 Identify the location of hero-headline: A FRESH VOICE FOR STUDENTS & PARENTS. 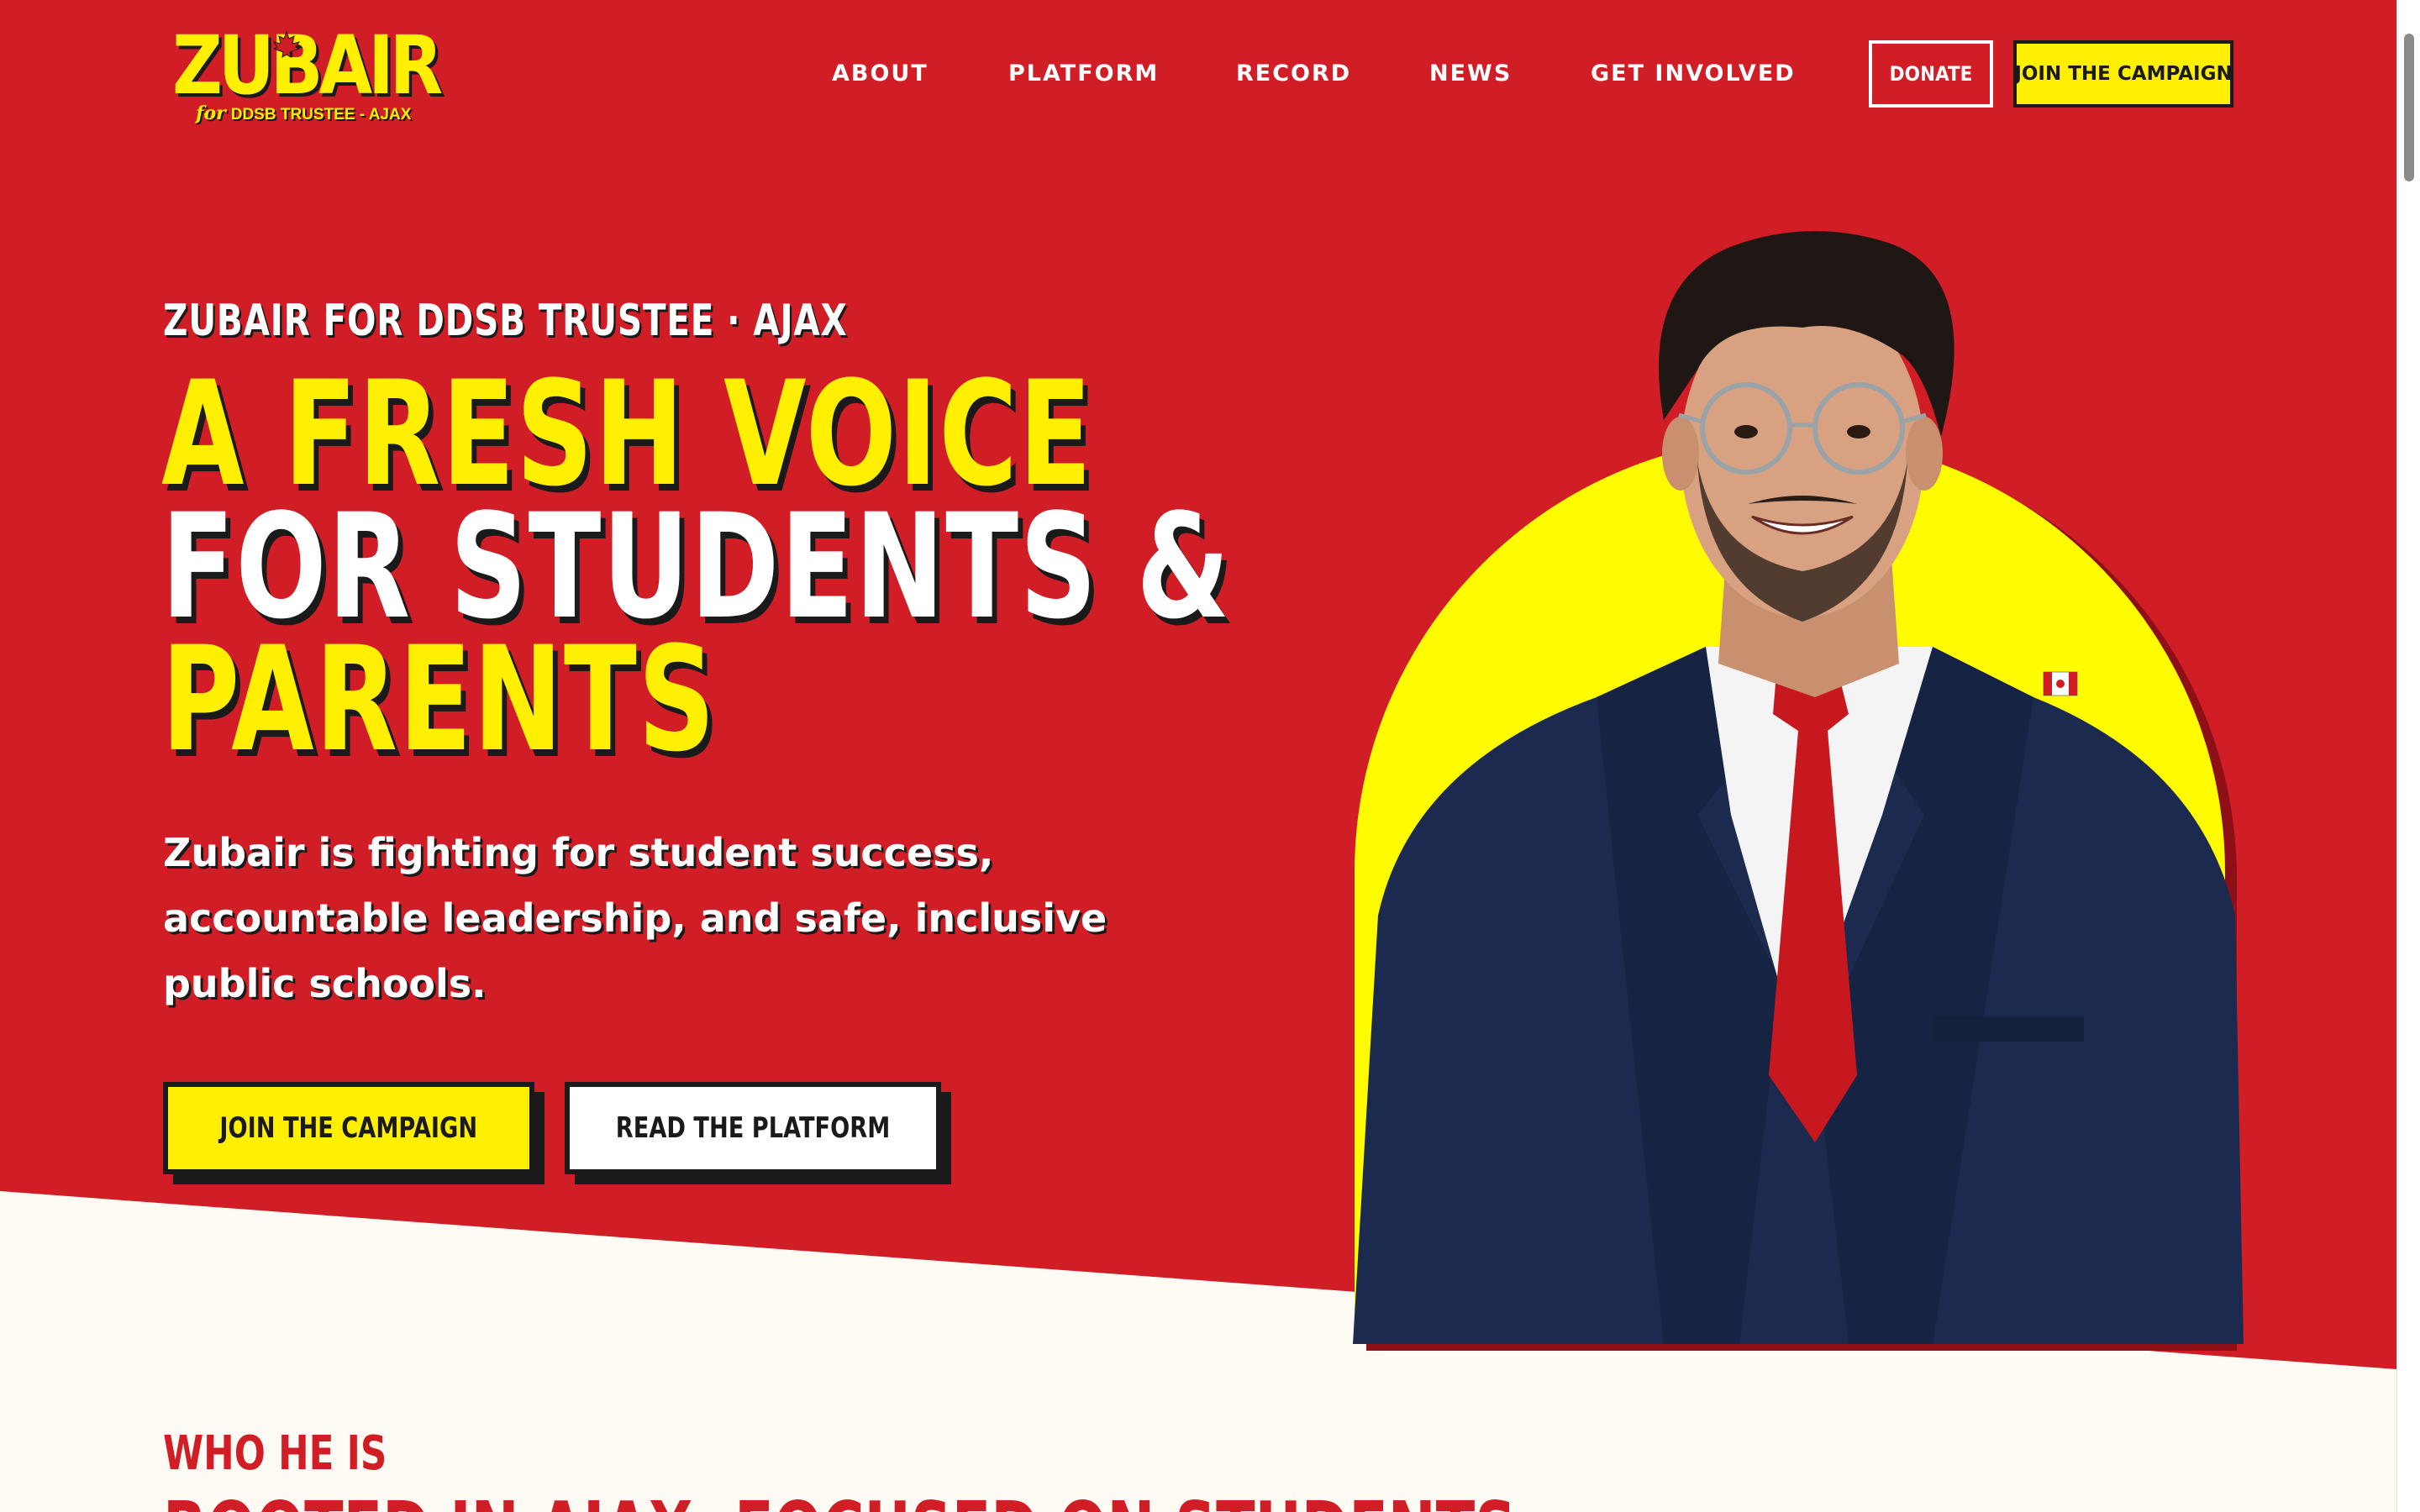
(696, 566).